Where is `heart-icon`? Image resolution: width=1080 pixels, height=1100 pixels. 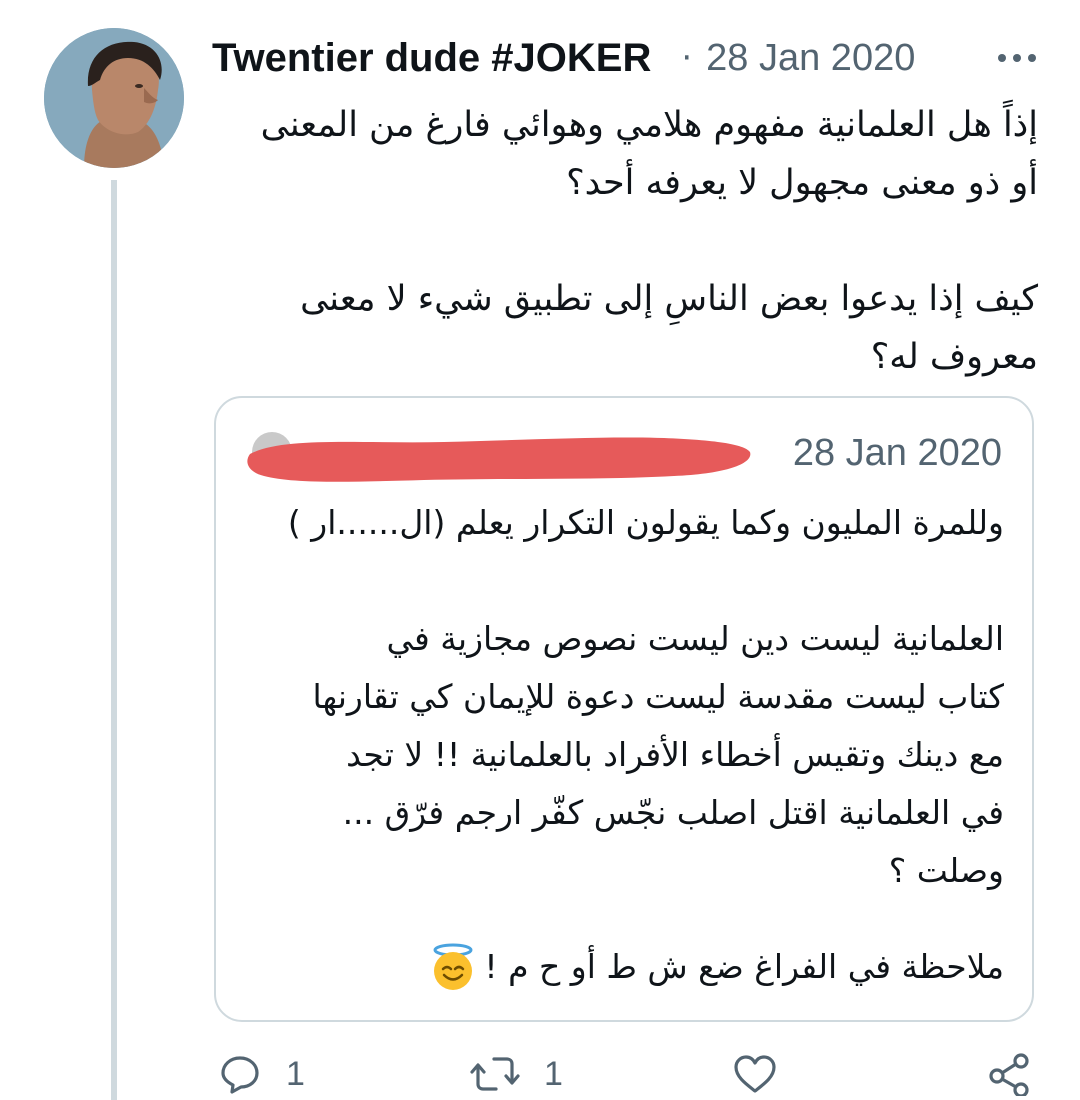 heart-icon is located at coordinates (755, 1074).